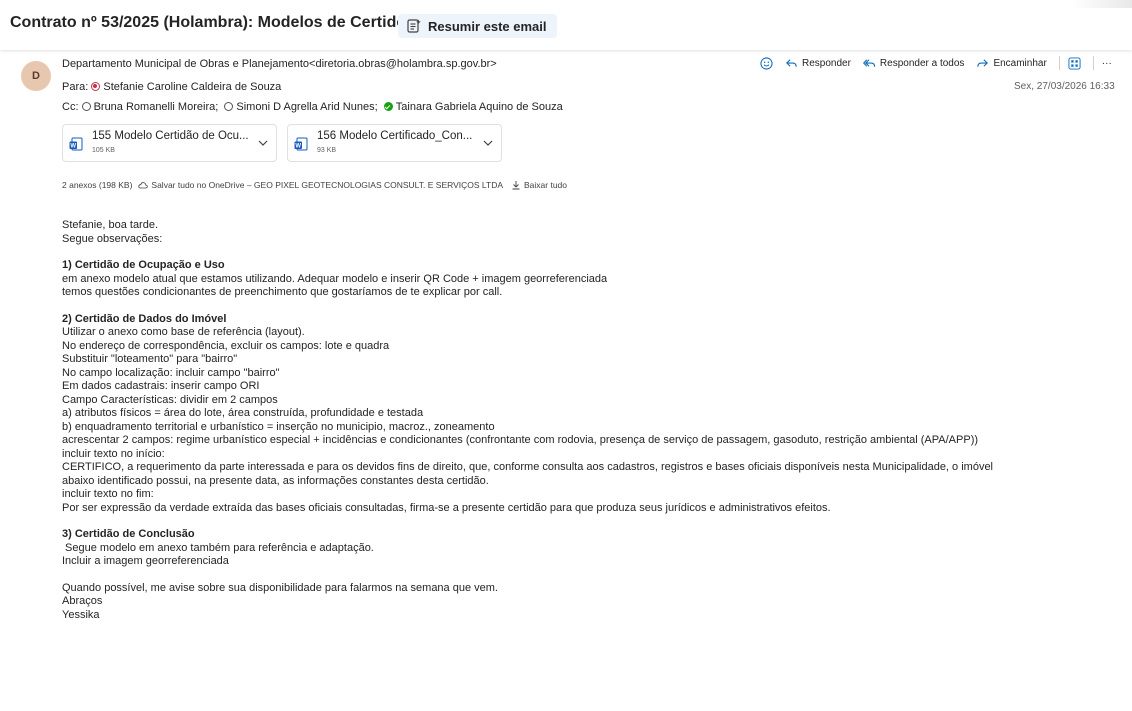  What do you see at coordinates (113, 453) in the screenshot?
I see `body-line: incluir texto no início:` at bounding box center [113, 453].